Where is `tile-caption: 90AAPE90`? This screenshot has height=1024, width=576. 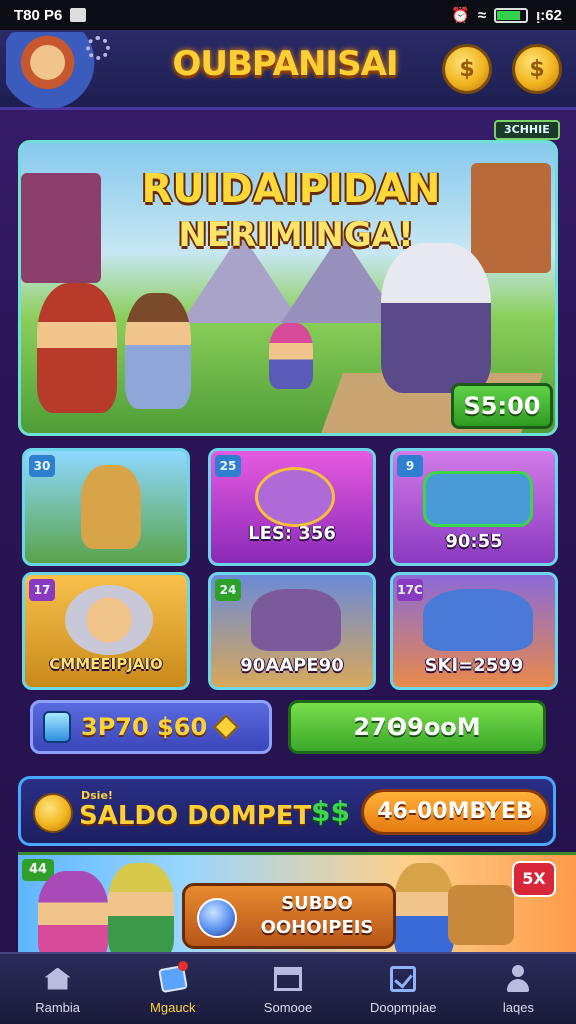 tile-caption: 90AAPE90 is located at coordinates (292, 665).